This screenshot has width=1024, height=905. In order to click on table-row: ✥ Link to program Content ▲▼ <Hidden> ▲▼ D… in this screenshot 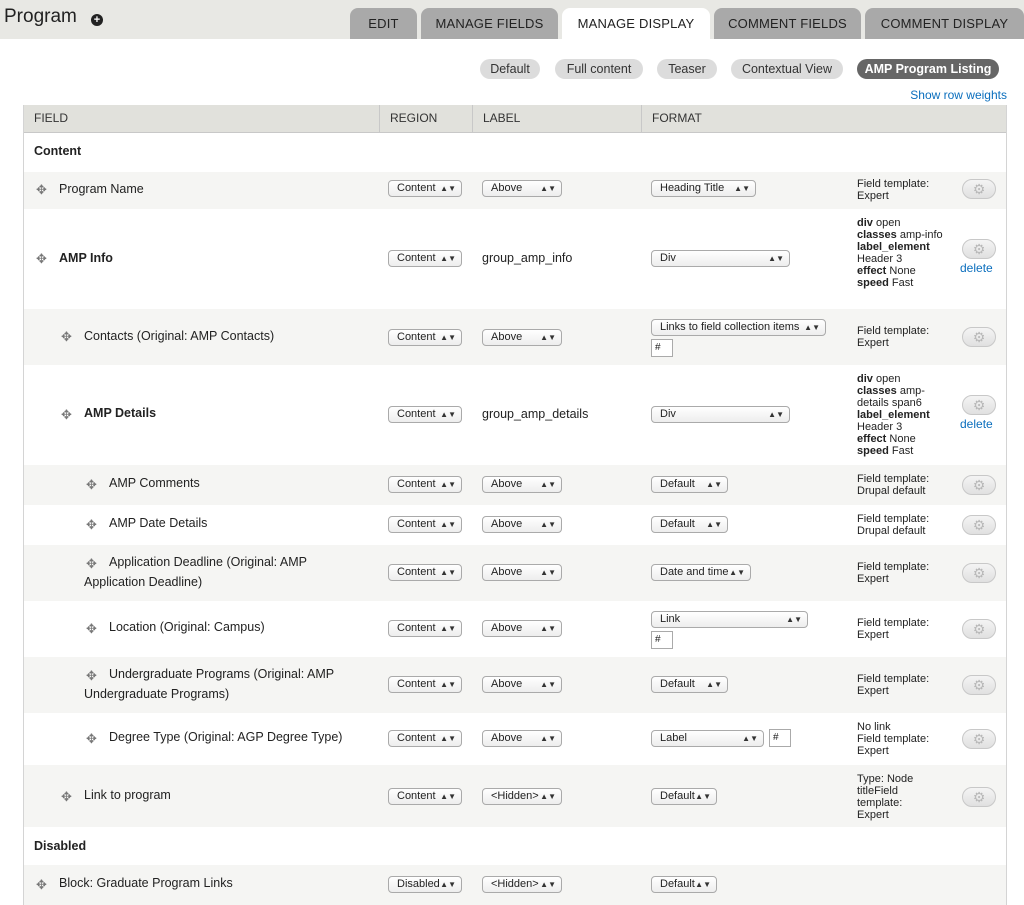, I will do `click(515, 796)`.